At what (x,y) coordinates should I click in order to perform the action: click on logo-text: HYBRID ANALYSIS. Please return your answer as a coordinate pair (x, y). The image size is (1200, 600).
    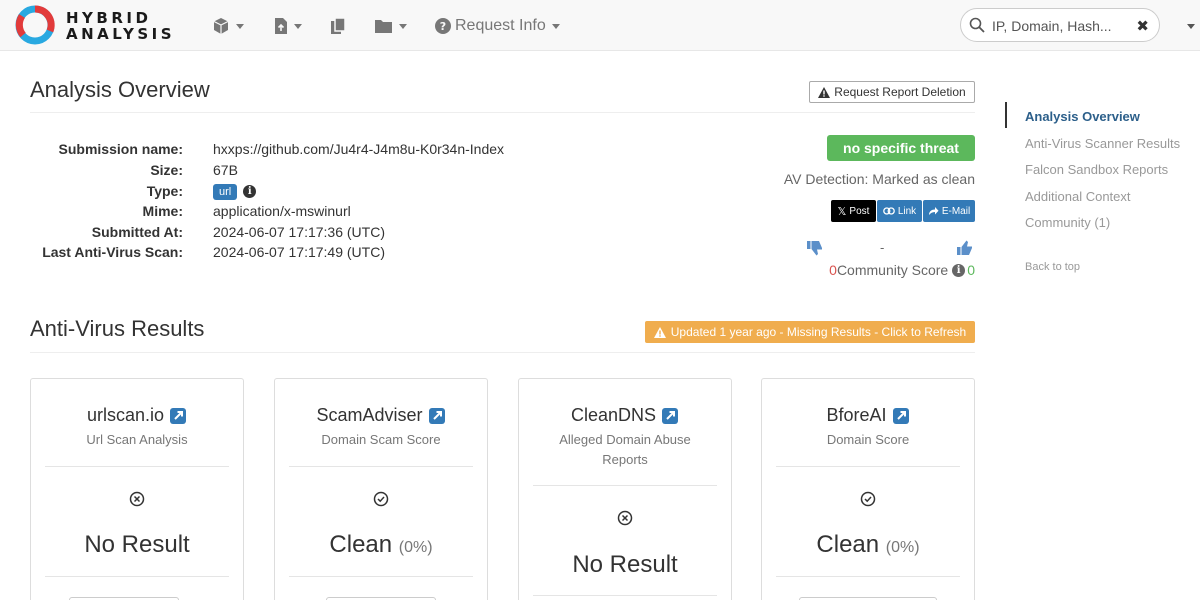
    Looking at the image, I should click on (120, 26).